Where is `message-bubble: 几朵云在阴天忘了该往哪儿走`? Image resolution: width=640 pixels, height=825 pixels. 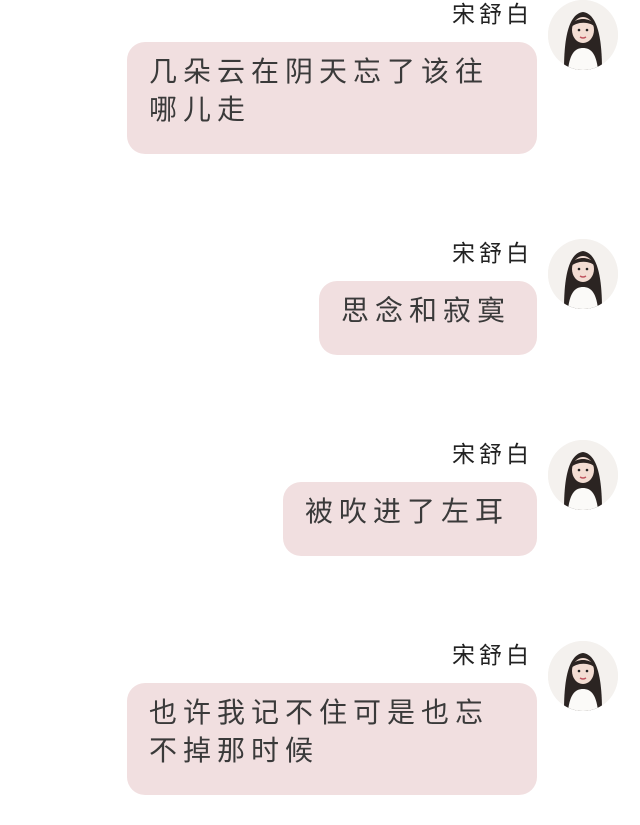 message-bubble: 几朵云在阴天忘了该往哪儿走 is located at coordinates (332, 98).